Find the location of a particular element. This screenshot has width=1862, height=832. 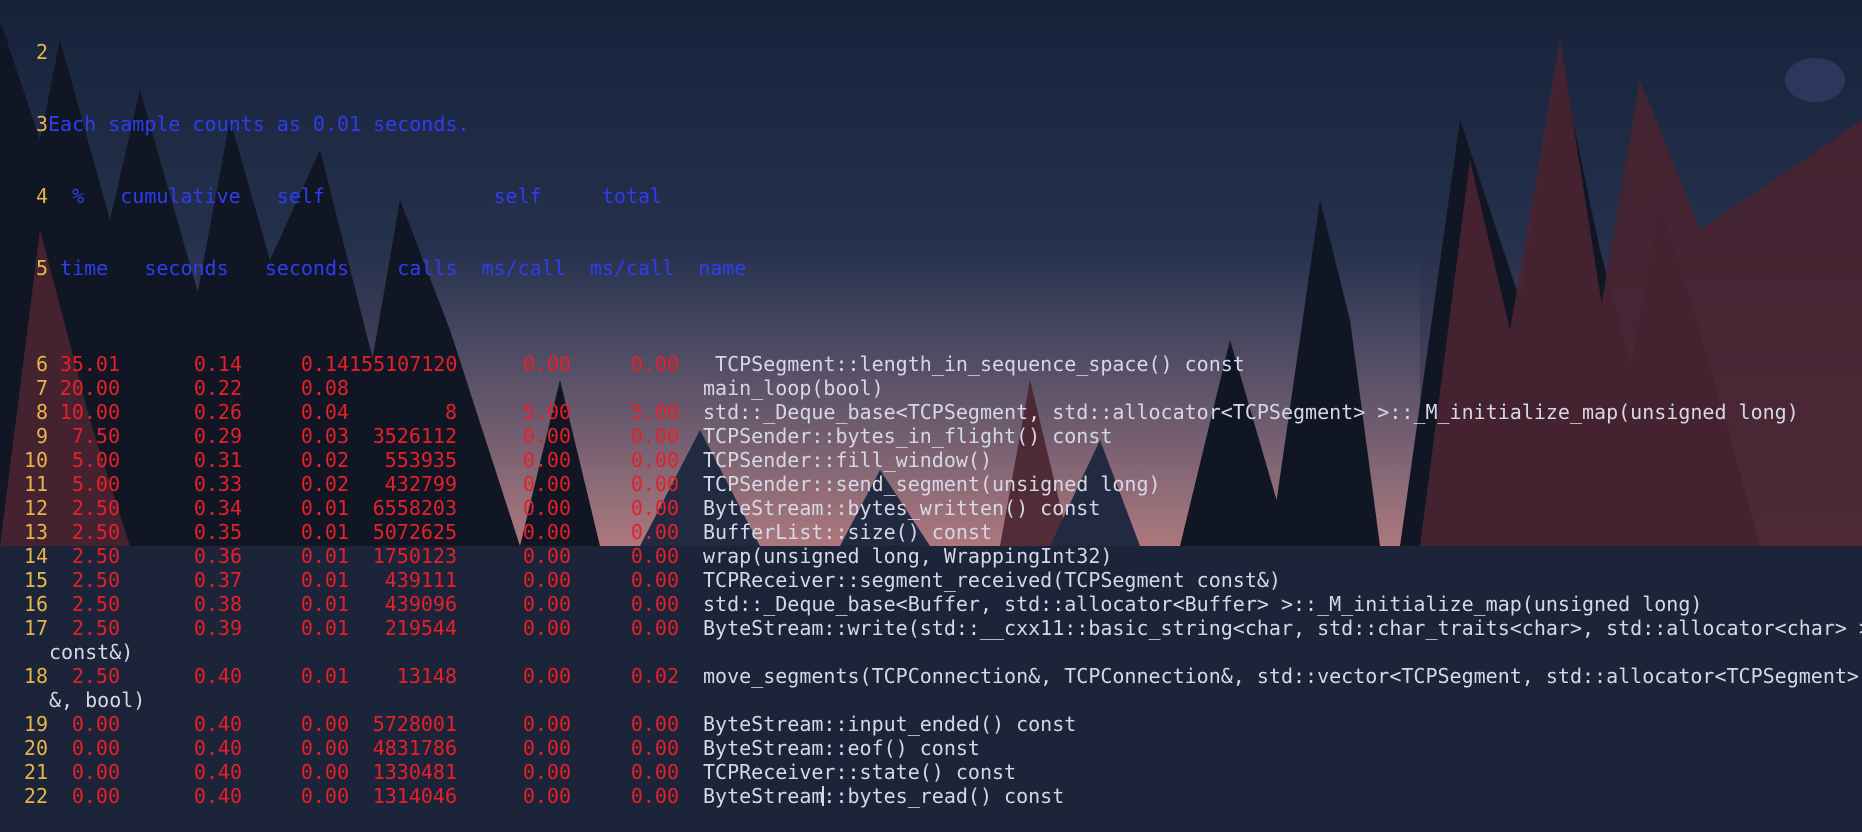

line-number: 4 is located at coordinates (41, 196).